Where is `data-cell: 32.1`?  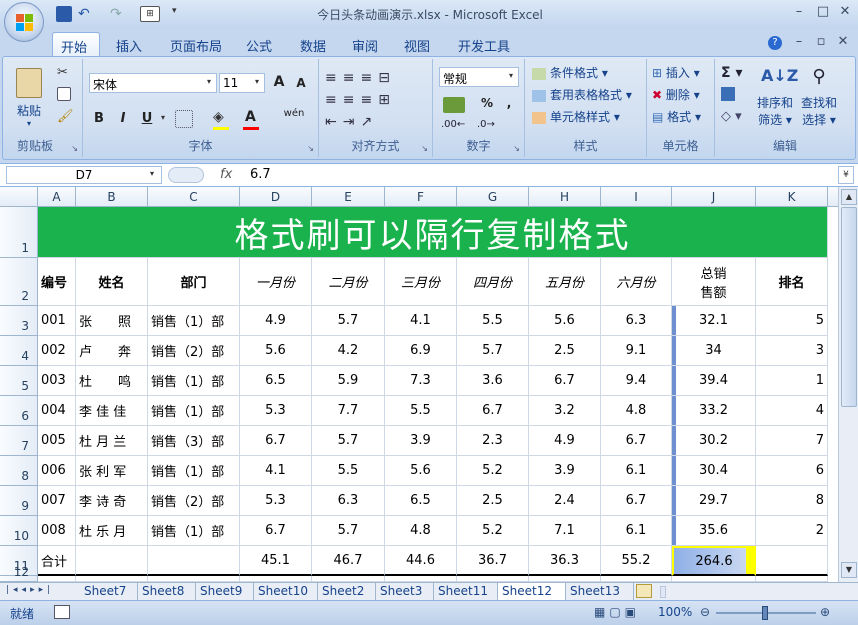
data-cell: 32.1 is located at coordinates (714, 321).